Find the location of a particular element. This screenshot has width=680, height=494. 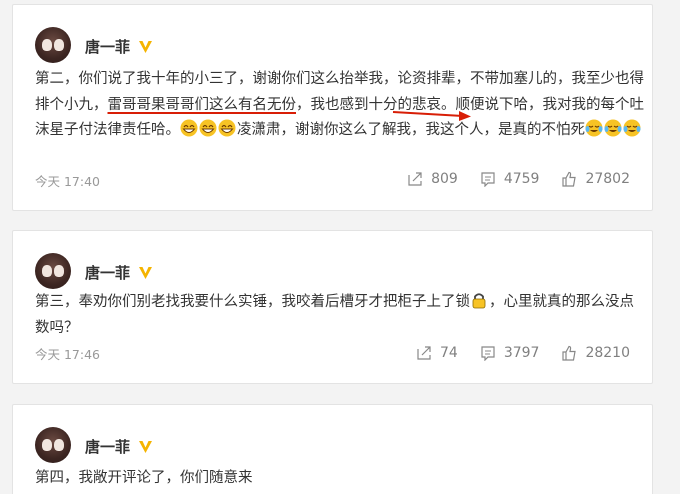

like-count: 28210 is located at coordinates (607, 353).